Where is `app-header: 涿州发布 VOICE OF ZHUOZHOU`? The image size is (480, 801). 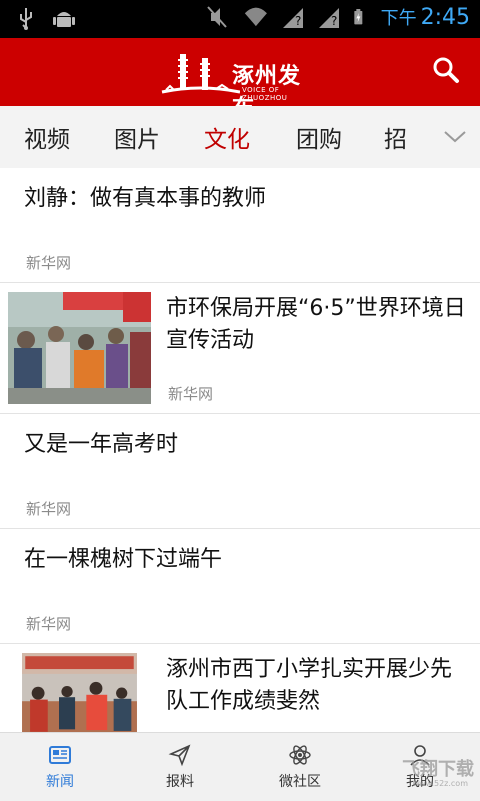 app-header: 涿州发布 VOICE OF ZHUOZHOU is located at coordinates (240, 79).